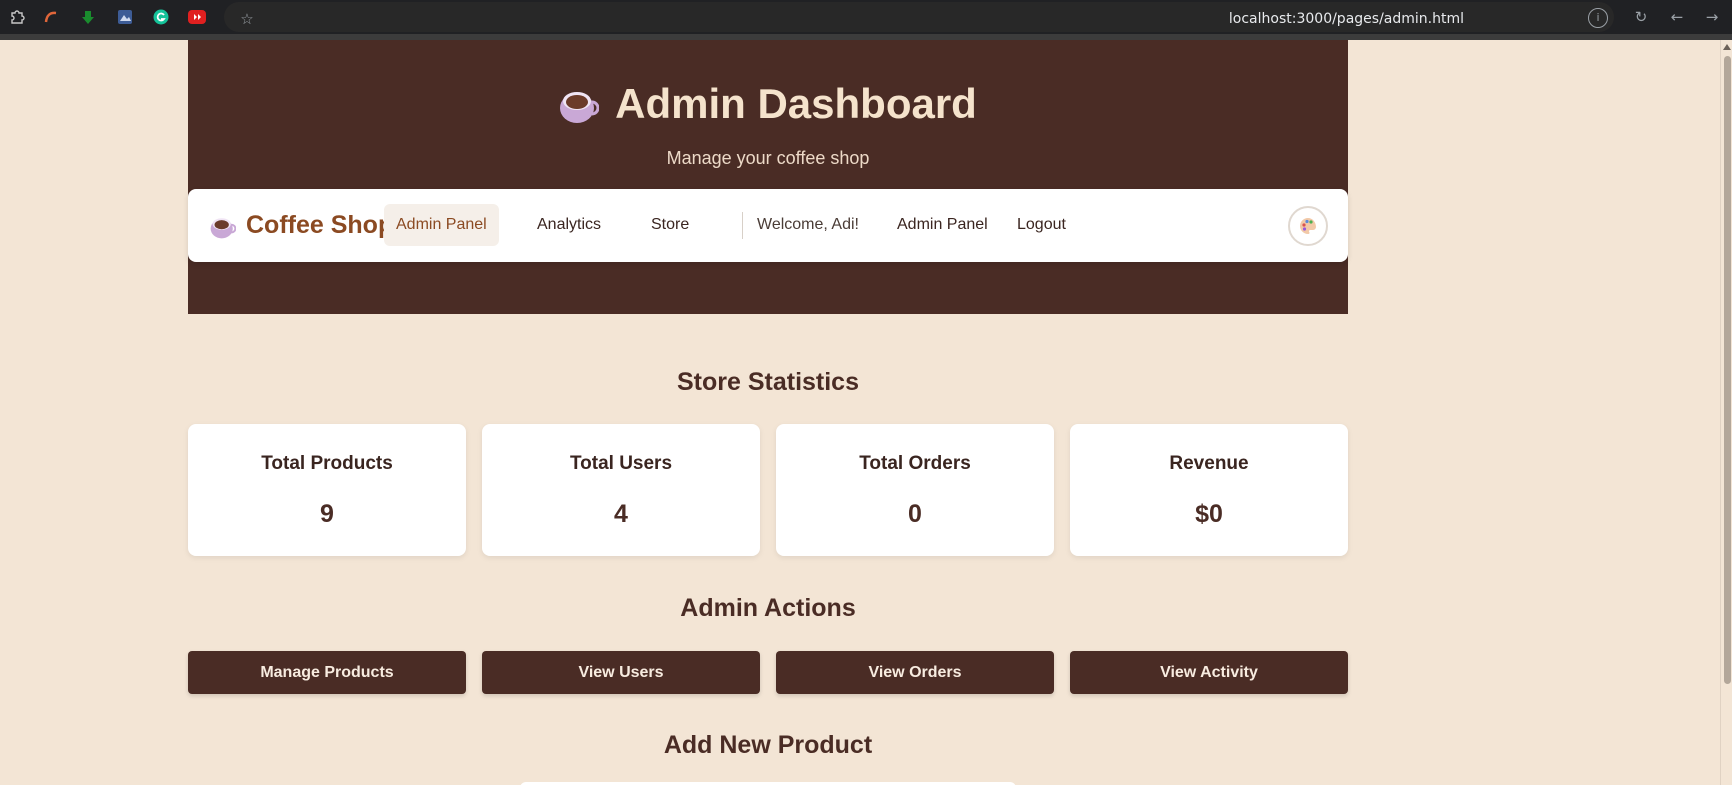 This screenshot has width=1732, height=785. I want to click on stat-card-users: Total Users 4, so click(621, 490).